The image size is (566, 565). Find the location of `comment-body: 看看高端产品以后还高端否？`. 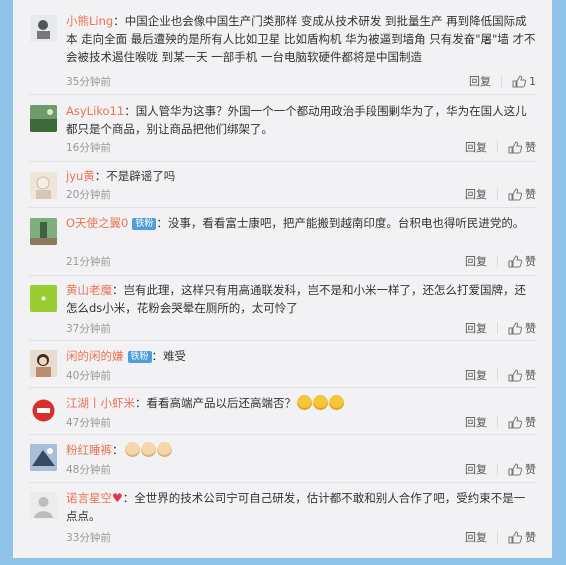

comment-body: 看看高端产品以后还高端否？ is located at coordinates (221, 403).